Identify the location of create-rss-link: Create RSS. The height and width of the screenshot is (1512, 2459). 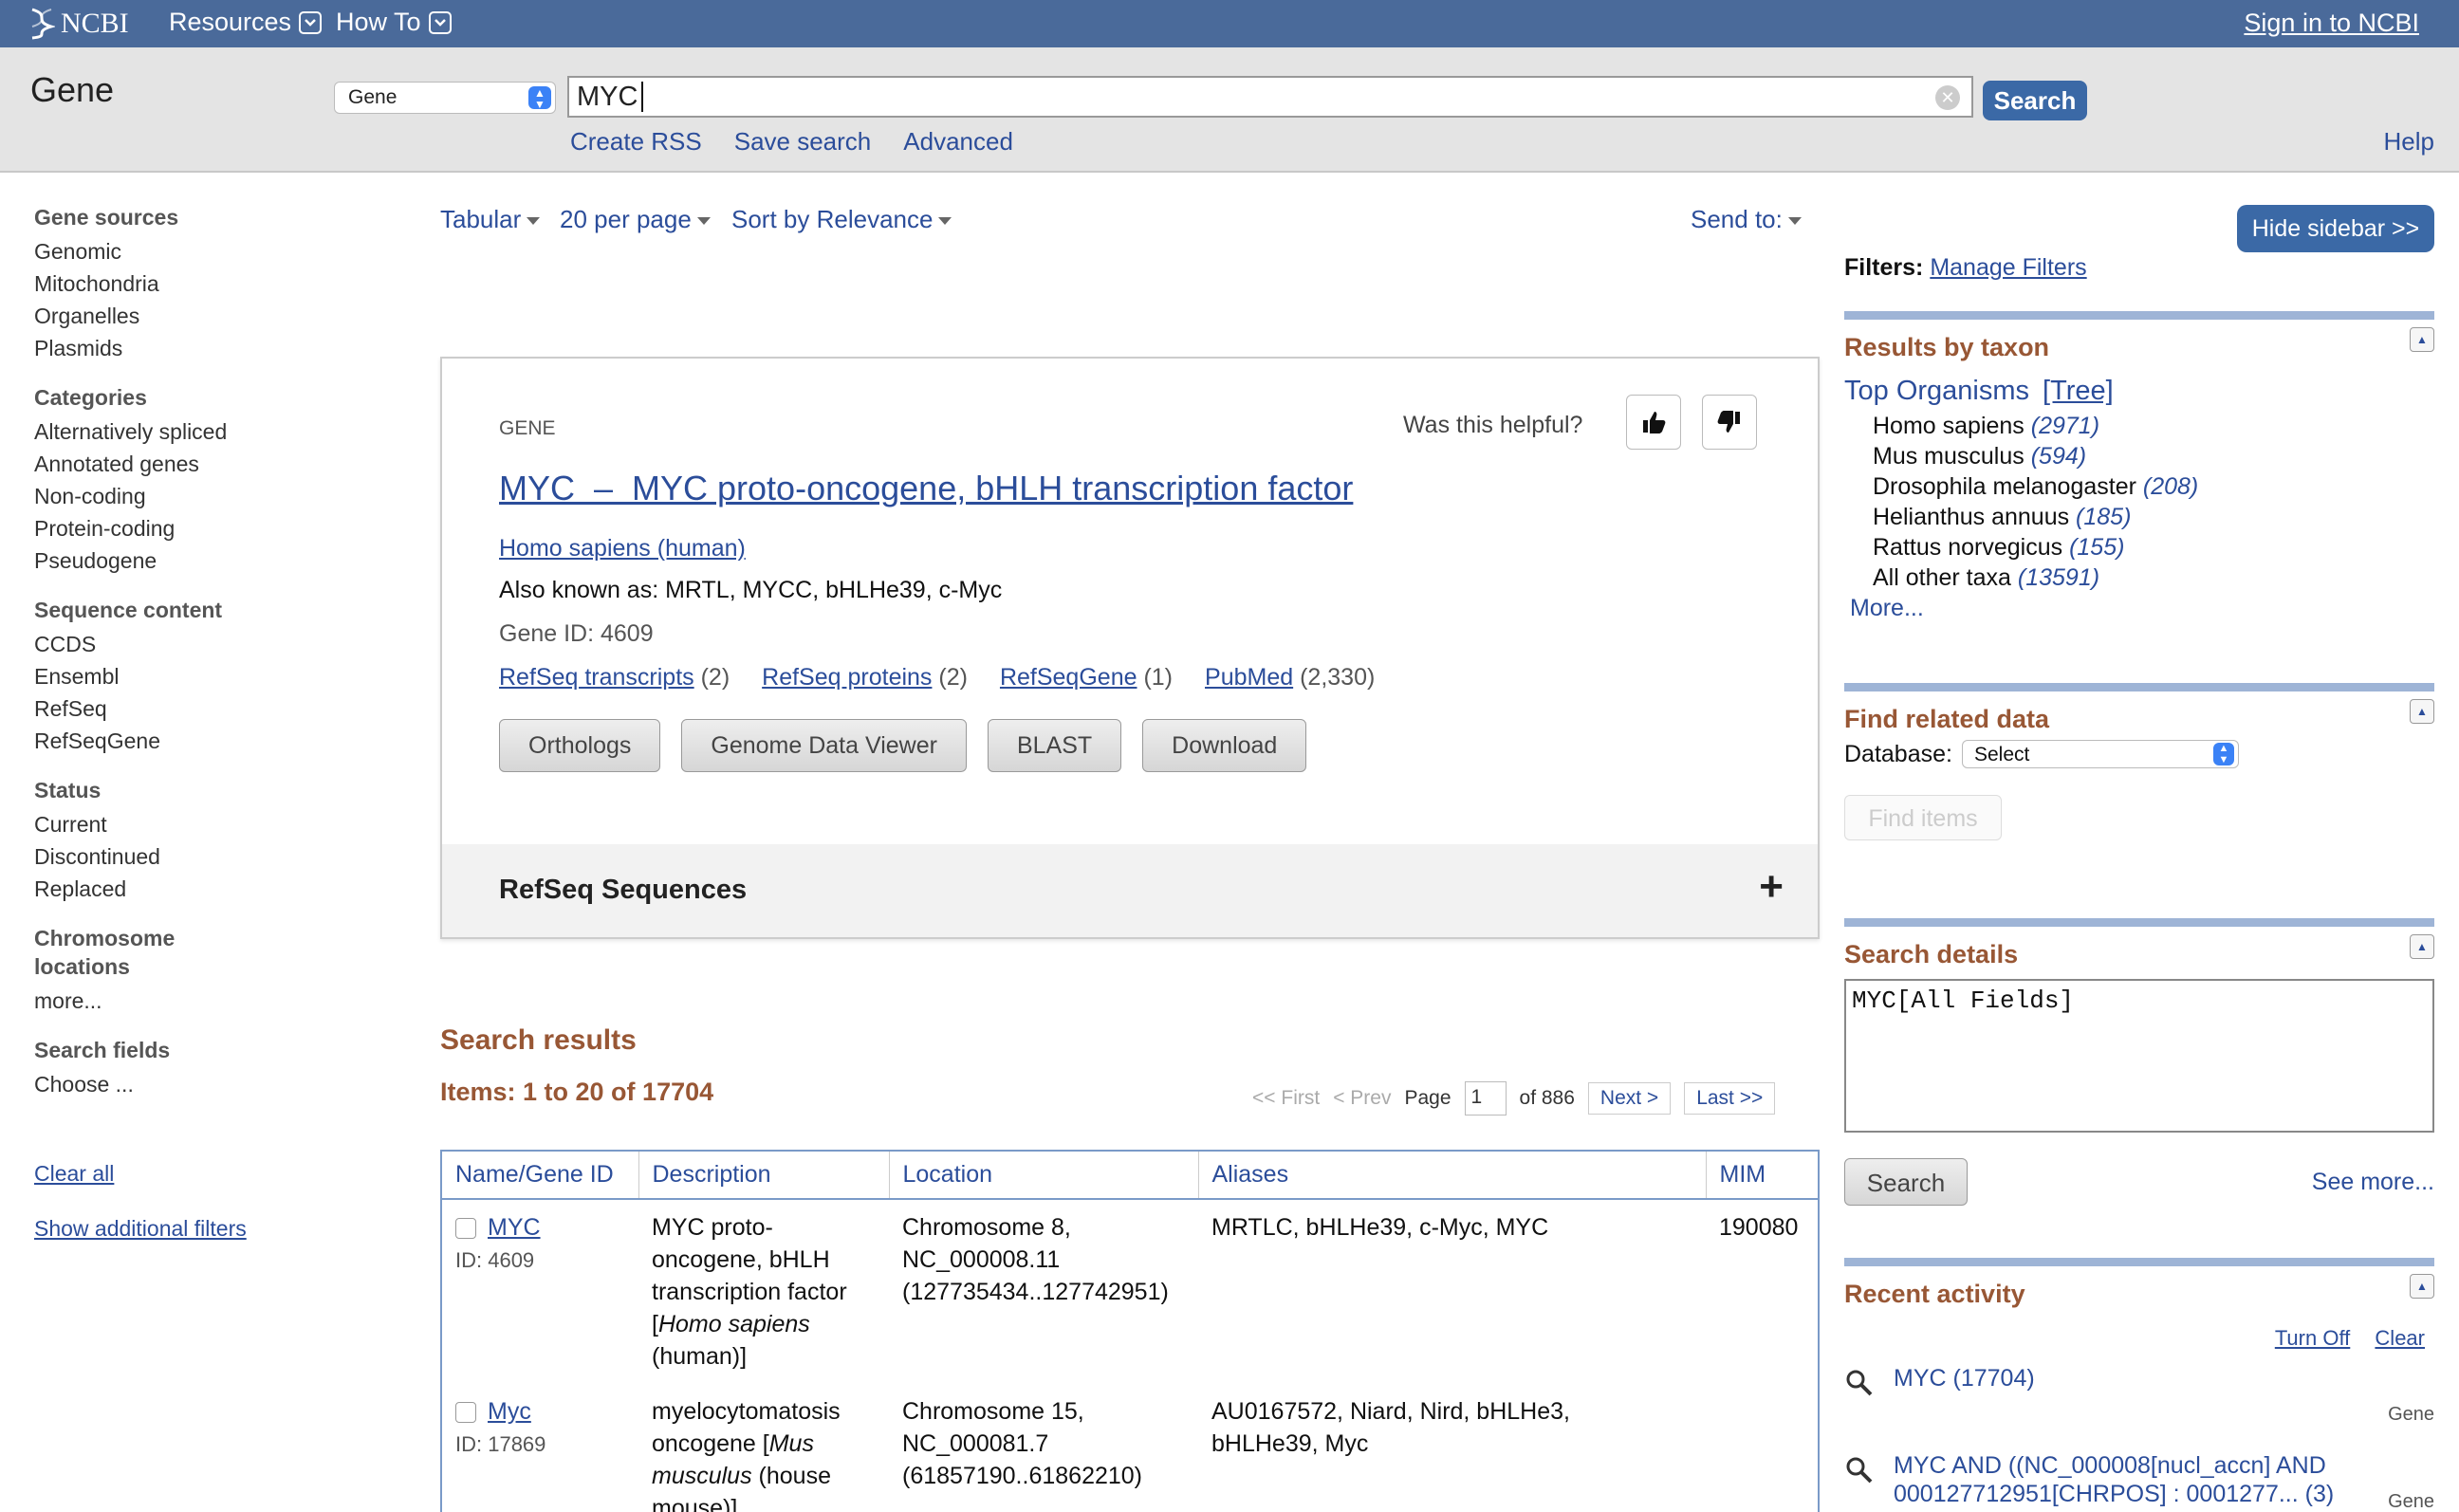
(636, 142).